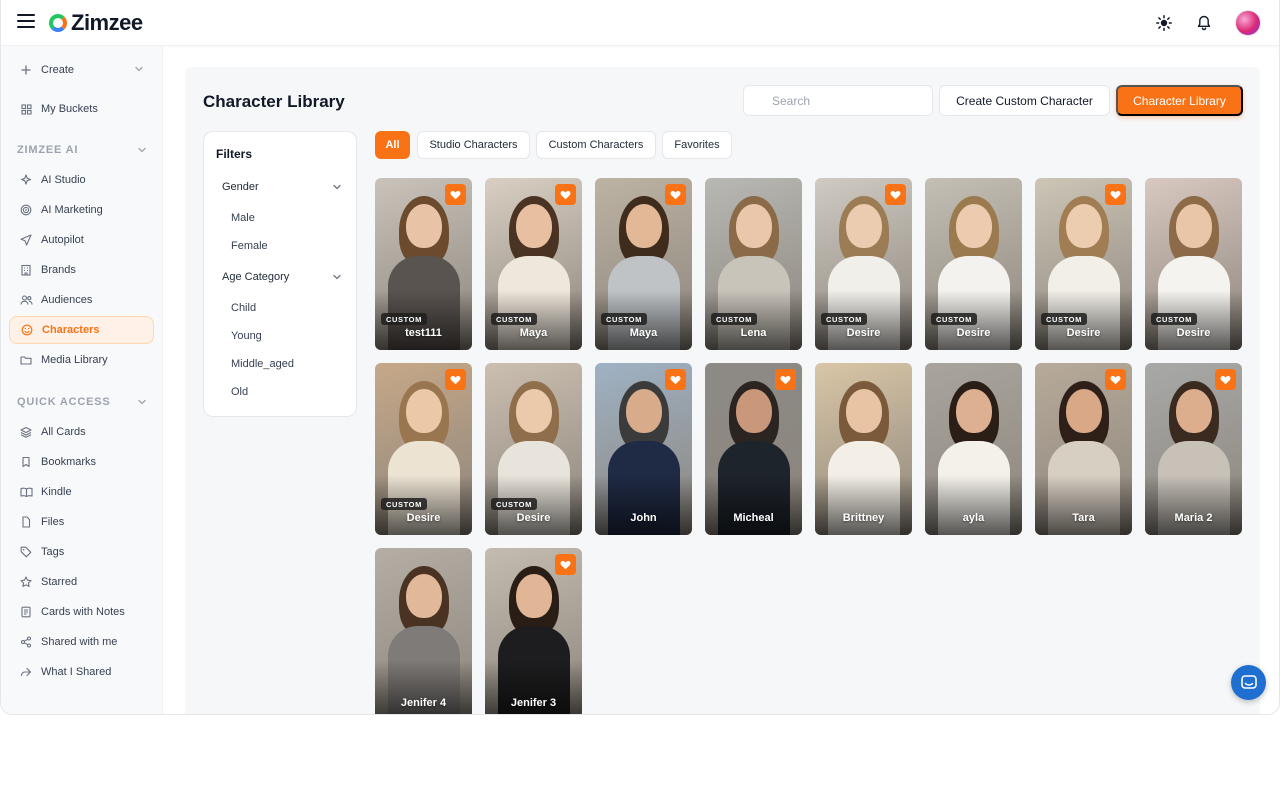 The width and height of the screenshot is (1280, 800). What do you see at coordinates (81, 612) in the screenshot?
I see `sidebar-item-cards-with-notes: Cards with Notes` at bounding box center [81, 612].